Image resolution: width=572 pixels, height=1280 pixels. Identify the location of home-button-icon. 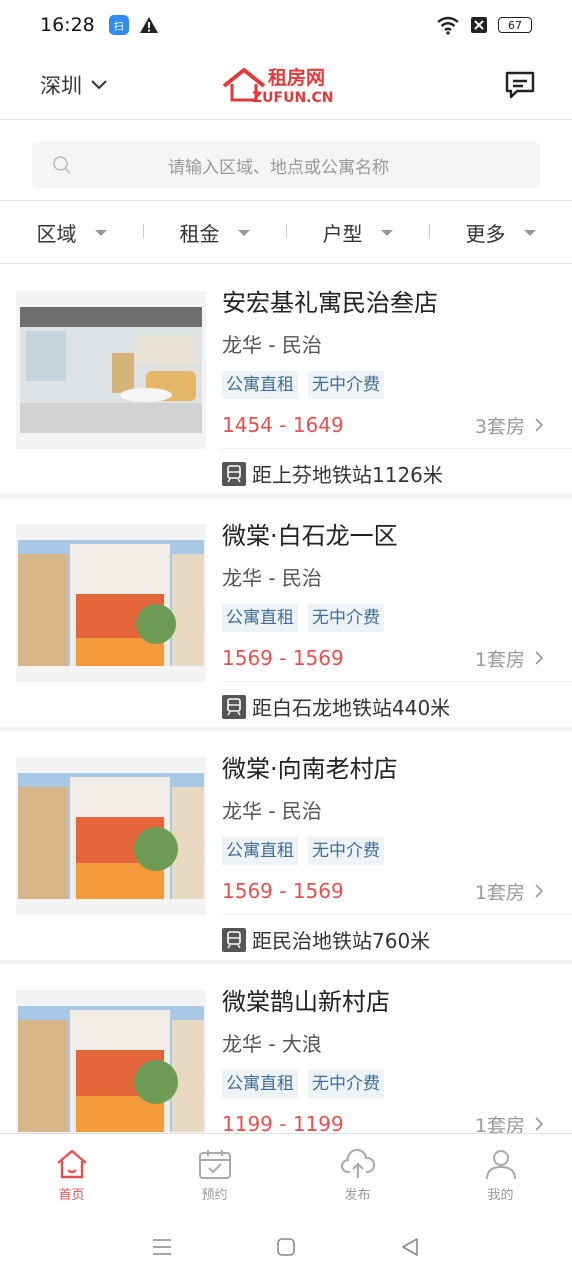
(286, 1247).